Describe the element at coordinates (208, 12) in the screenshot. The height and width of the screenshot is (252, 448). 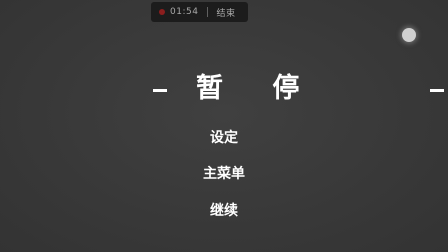
I see `divider` at that location.